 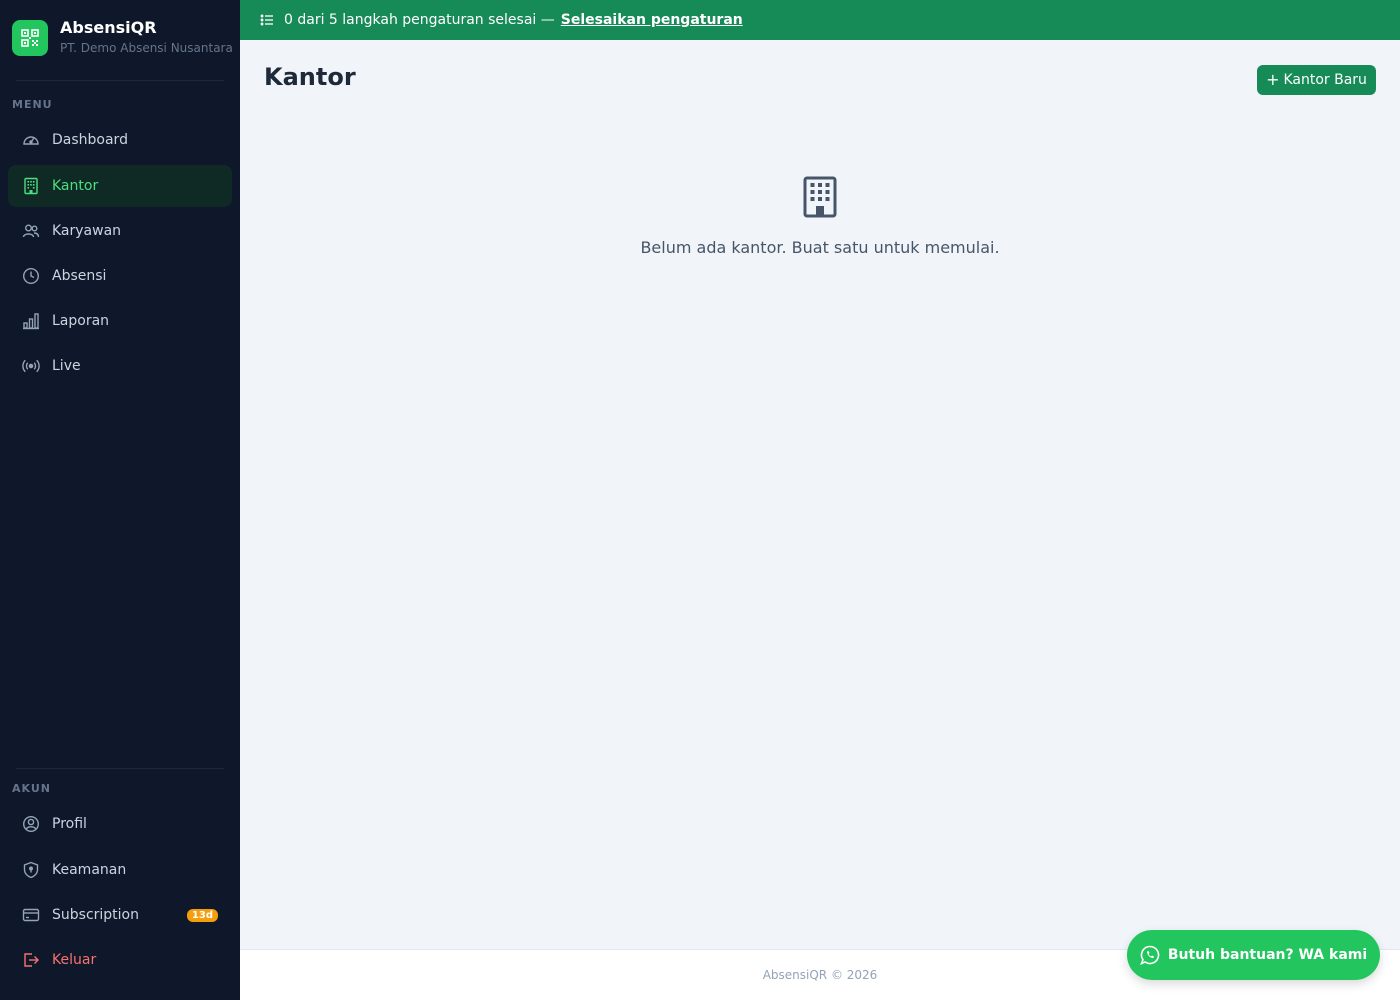 I want to click on sidebar-item-subscription: Subscription 13d, so click(x=120, y=915).